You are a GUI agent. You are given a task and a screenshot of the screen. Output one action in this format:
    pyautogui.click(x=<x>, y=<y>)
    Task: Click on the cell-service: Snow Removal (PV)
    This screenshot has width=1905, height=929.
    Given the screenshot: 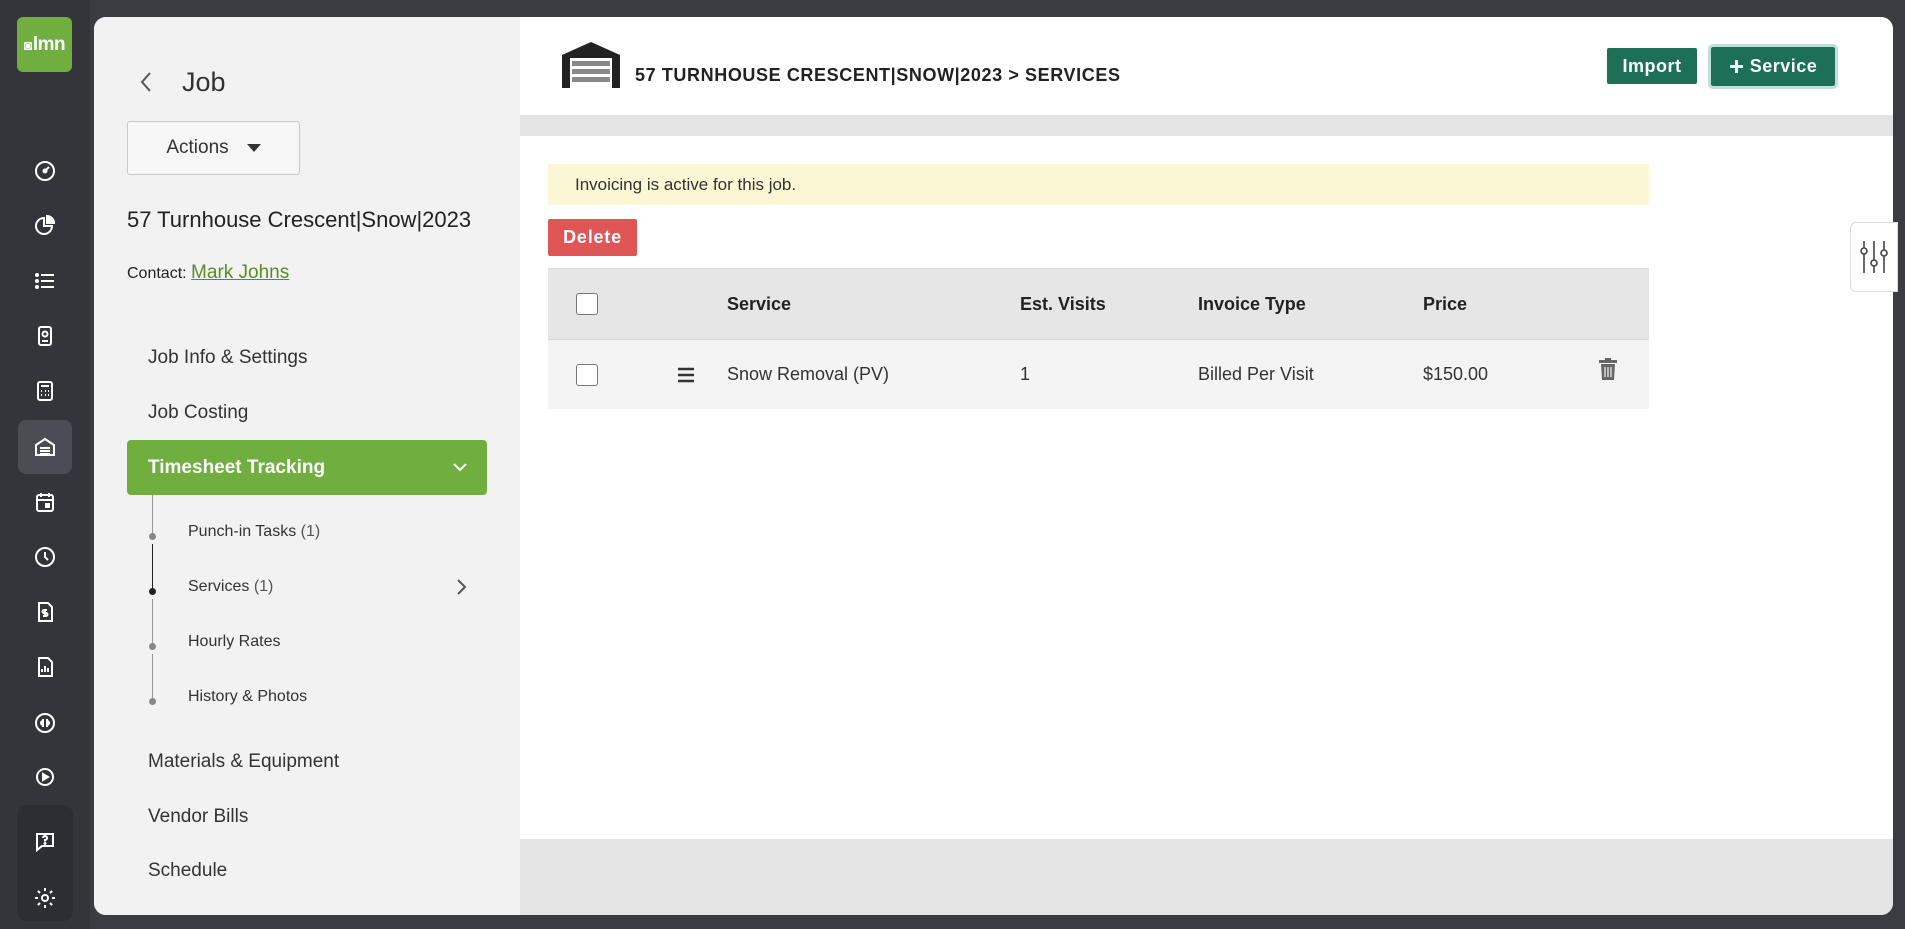 What is the action you would take?
    pyautogui.click(x=808, y=374)
    